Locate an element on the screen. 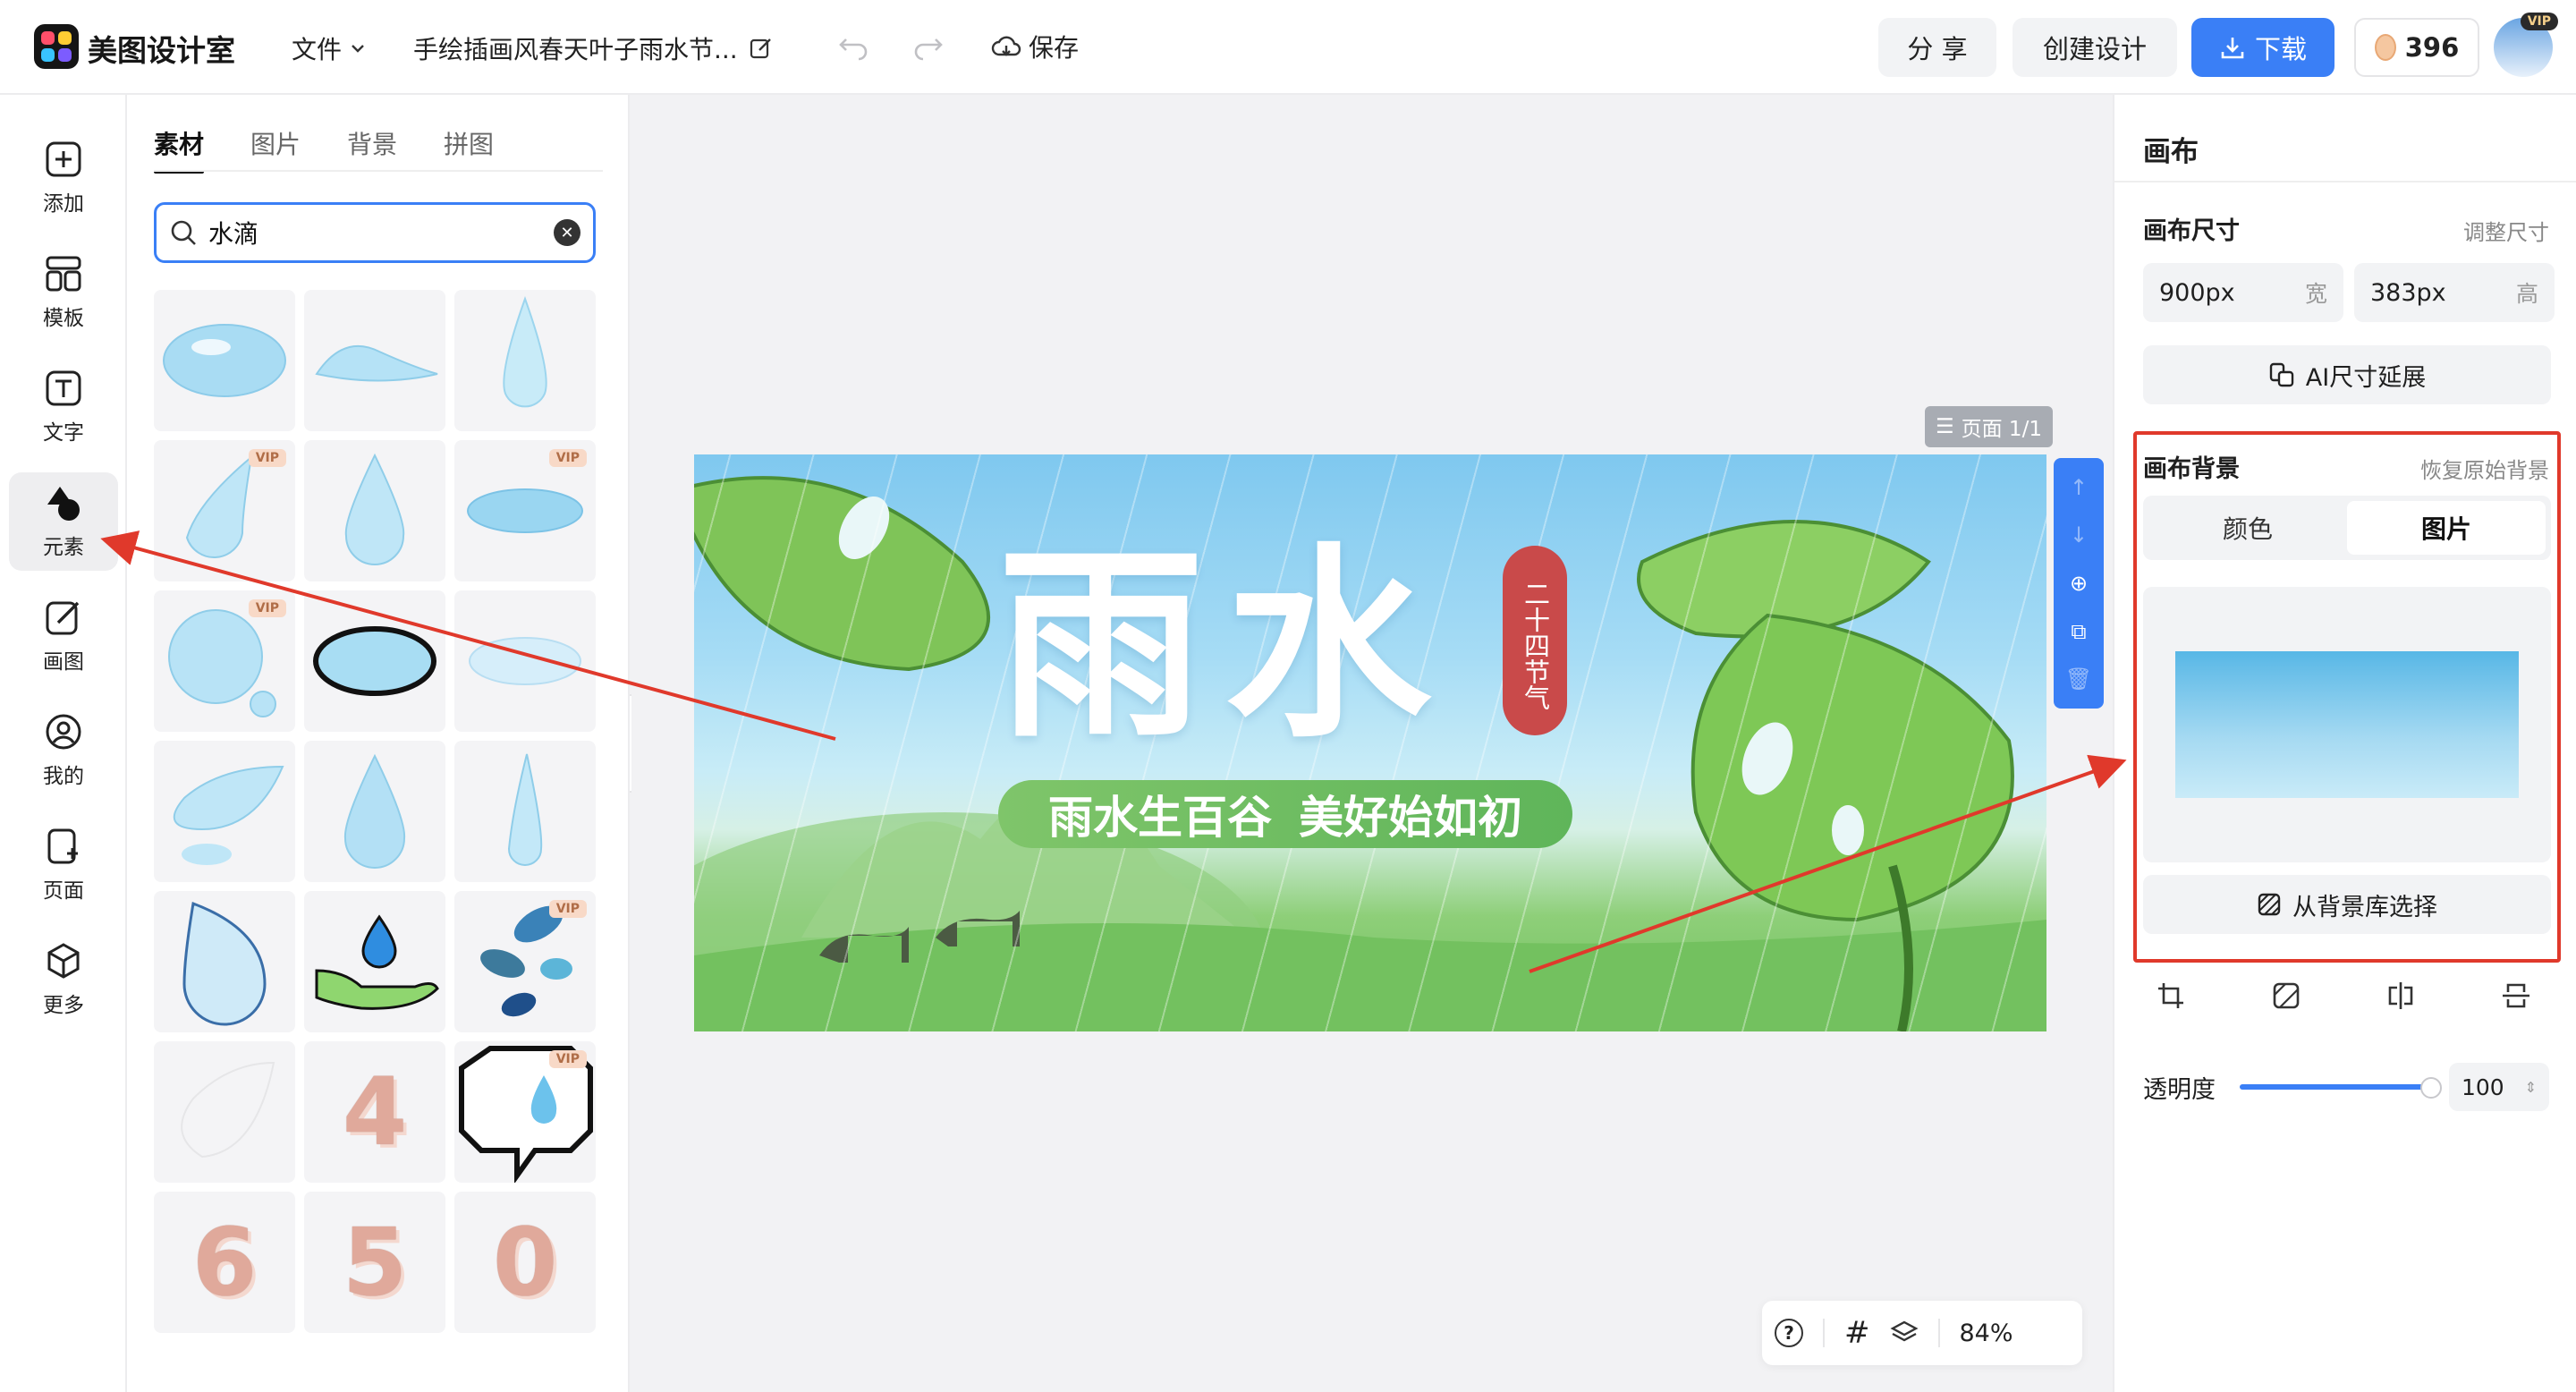  edit-icon is located at coordinates (761, 48).